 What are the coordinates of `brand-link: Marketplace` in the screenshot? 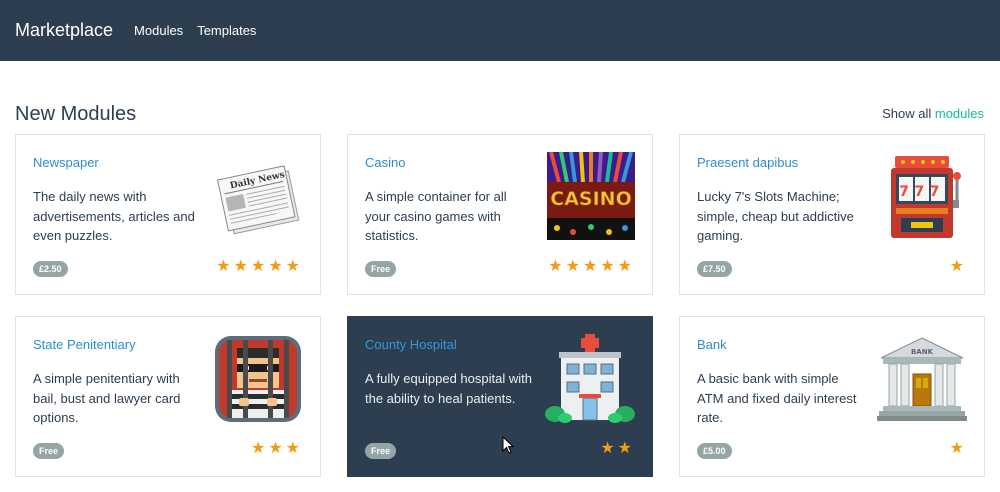 It's located at (64, 30).